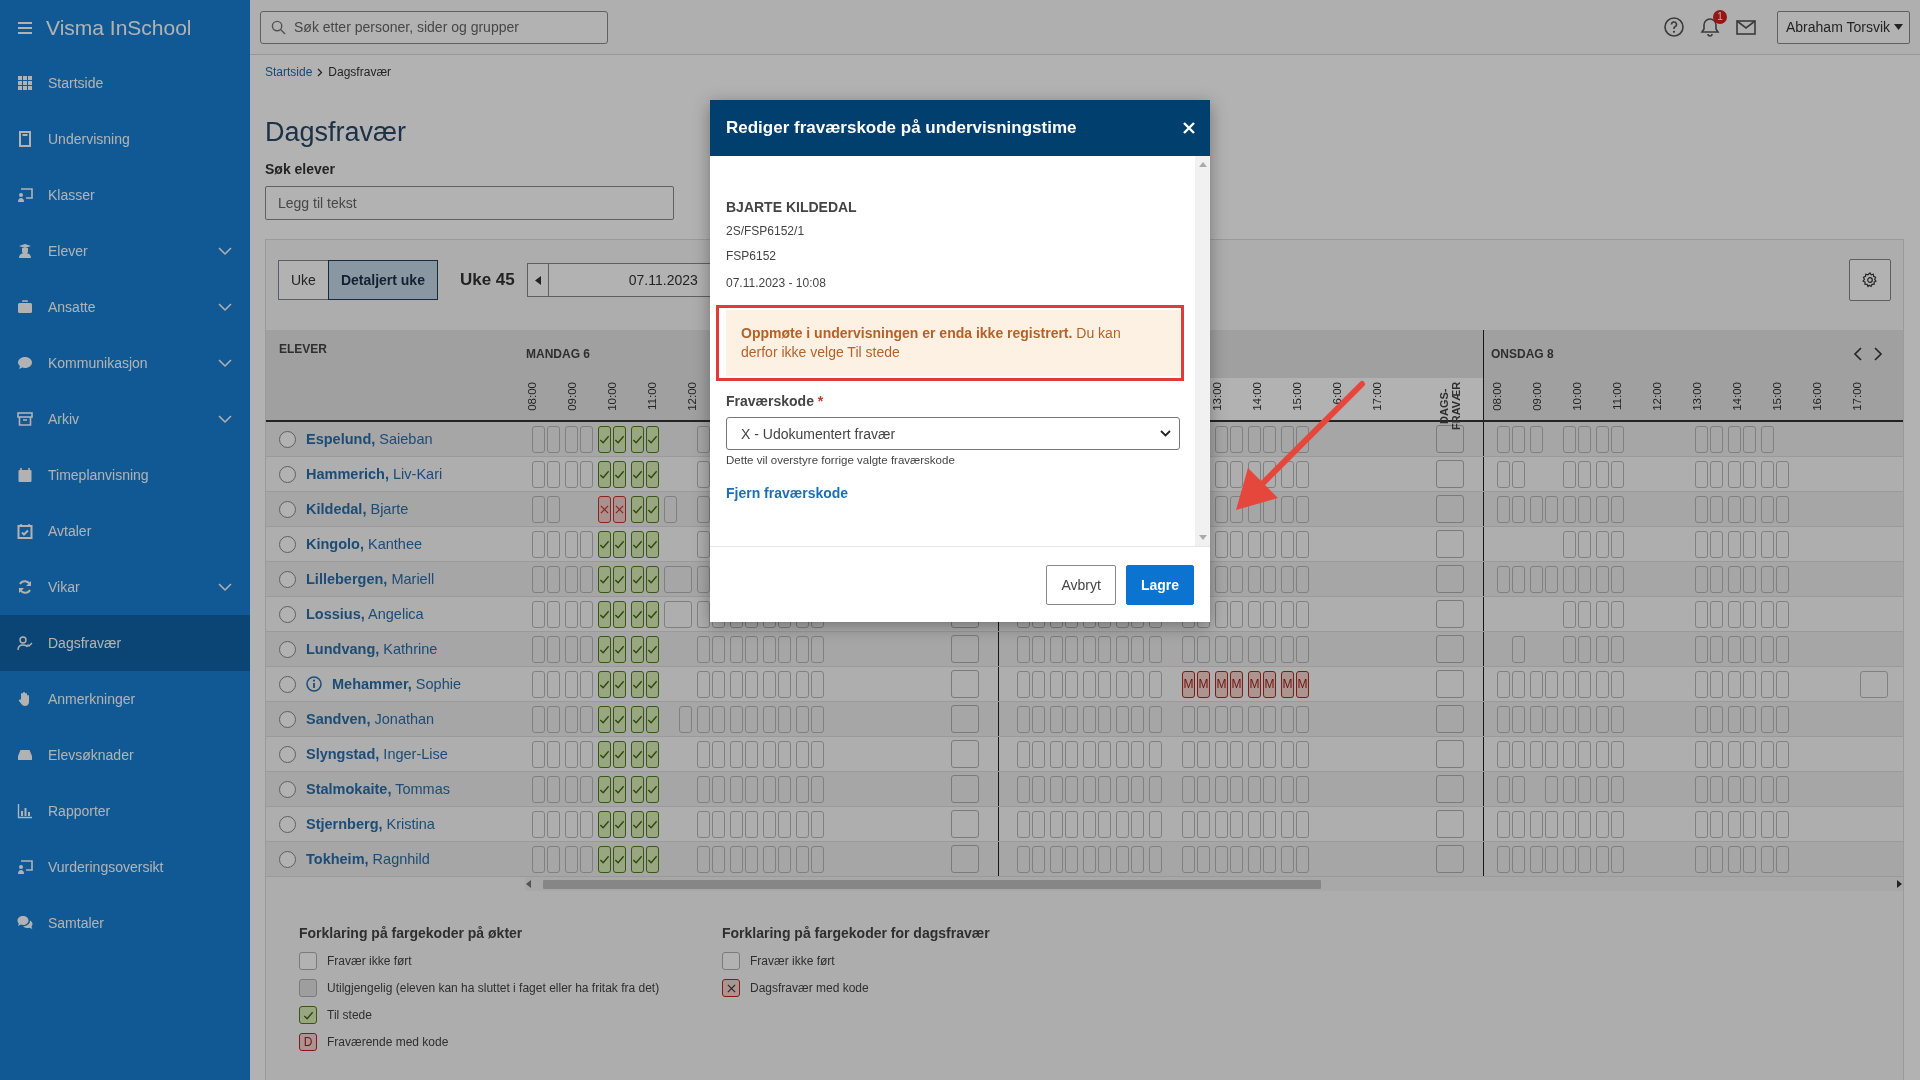 The height and width of the screenshot is (1080, 1920). What do you see at coordinates (1081, 584) in the screenshot?
I see `cancel-button: Avbryt` at bounding box center [1081, 584].